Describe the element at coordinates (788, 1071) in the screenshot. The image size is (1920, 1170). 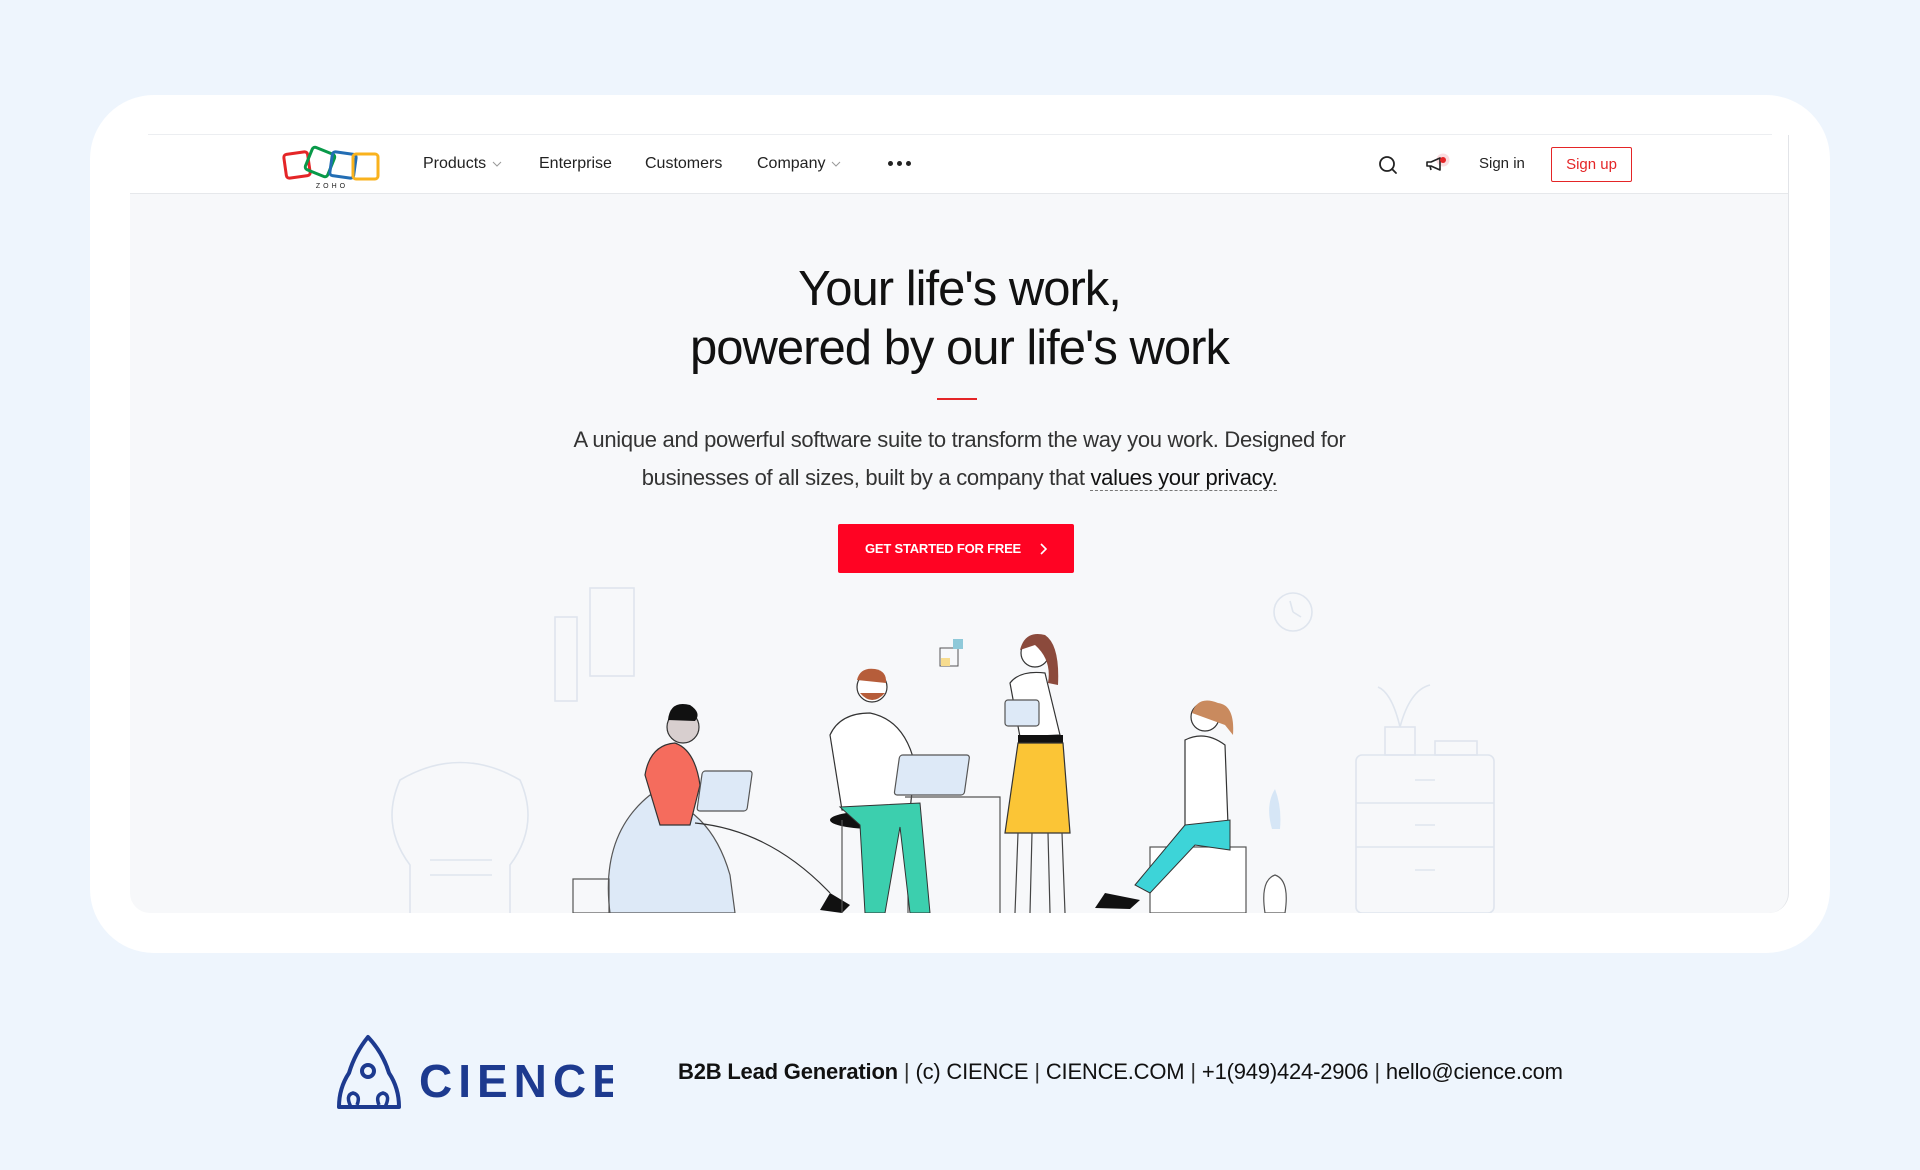
I see `footer-tagline: B2B Lead Generation` at that location.